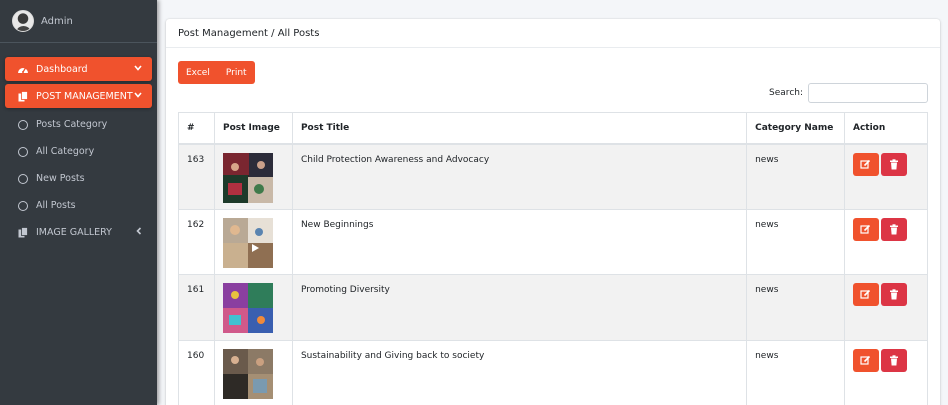  I want to click on sidebar-item-label: IMAGE GALLERY, so click(74, 232).